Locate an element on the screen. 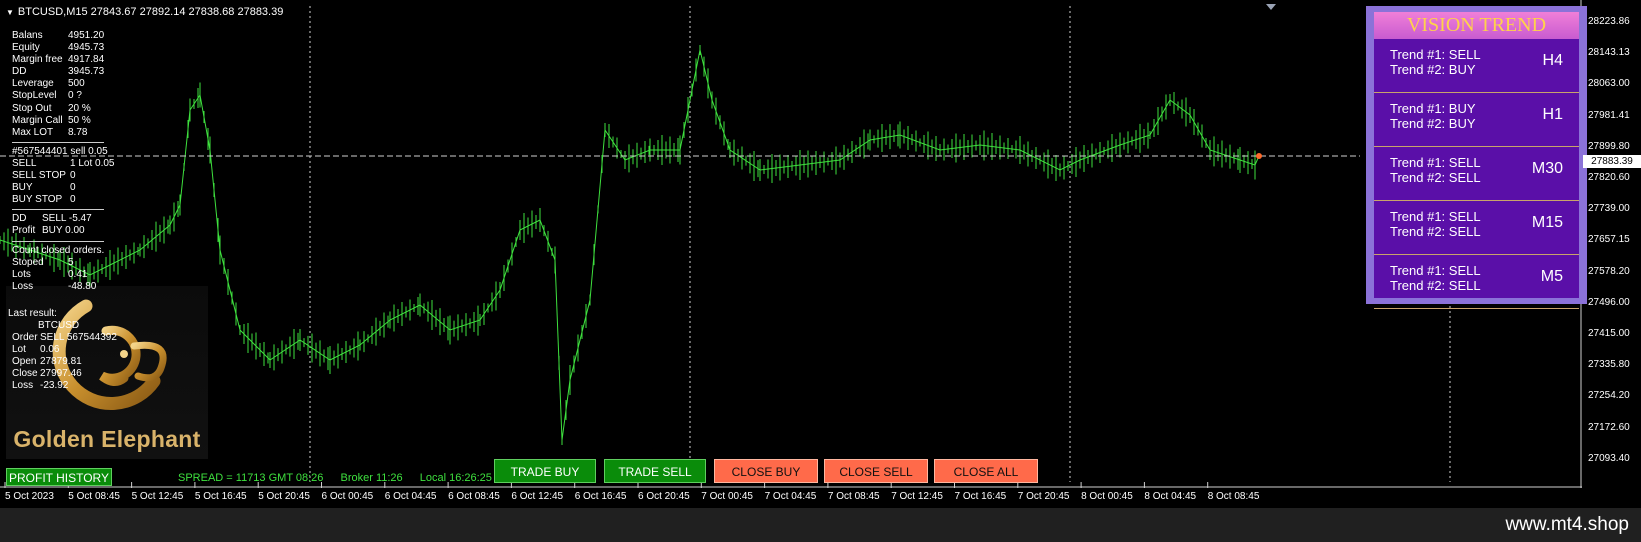 This screenshot has width=1641, height=542. orders-row-label: SELL is located at coordinates (24, 163).